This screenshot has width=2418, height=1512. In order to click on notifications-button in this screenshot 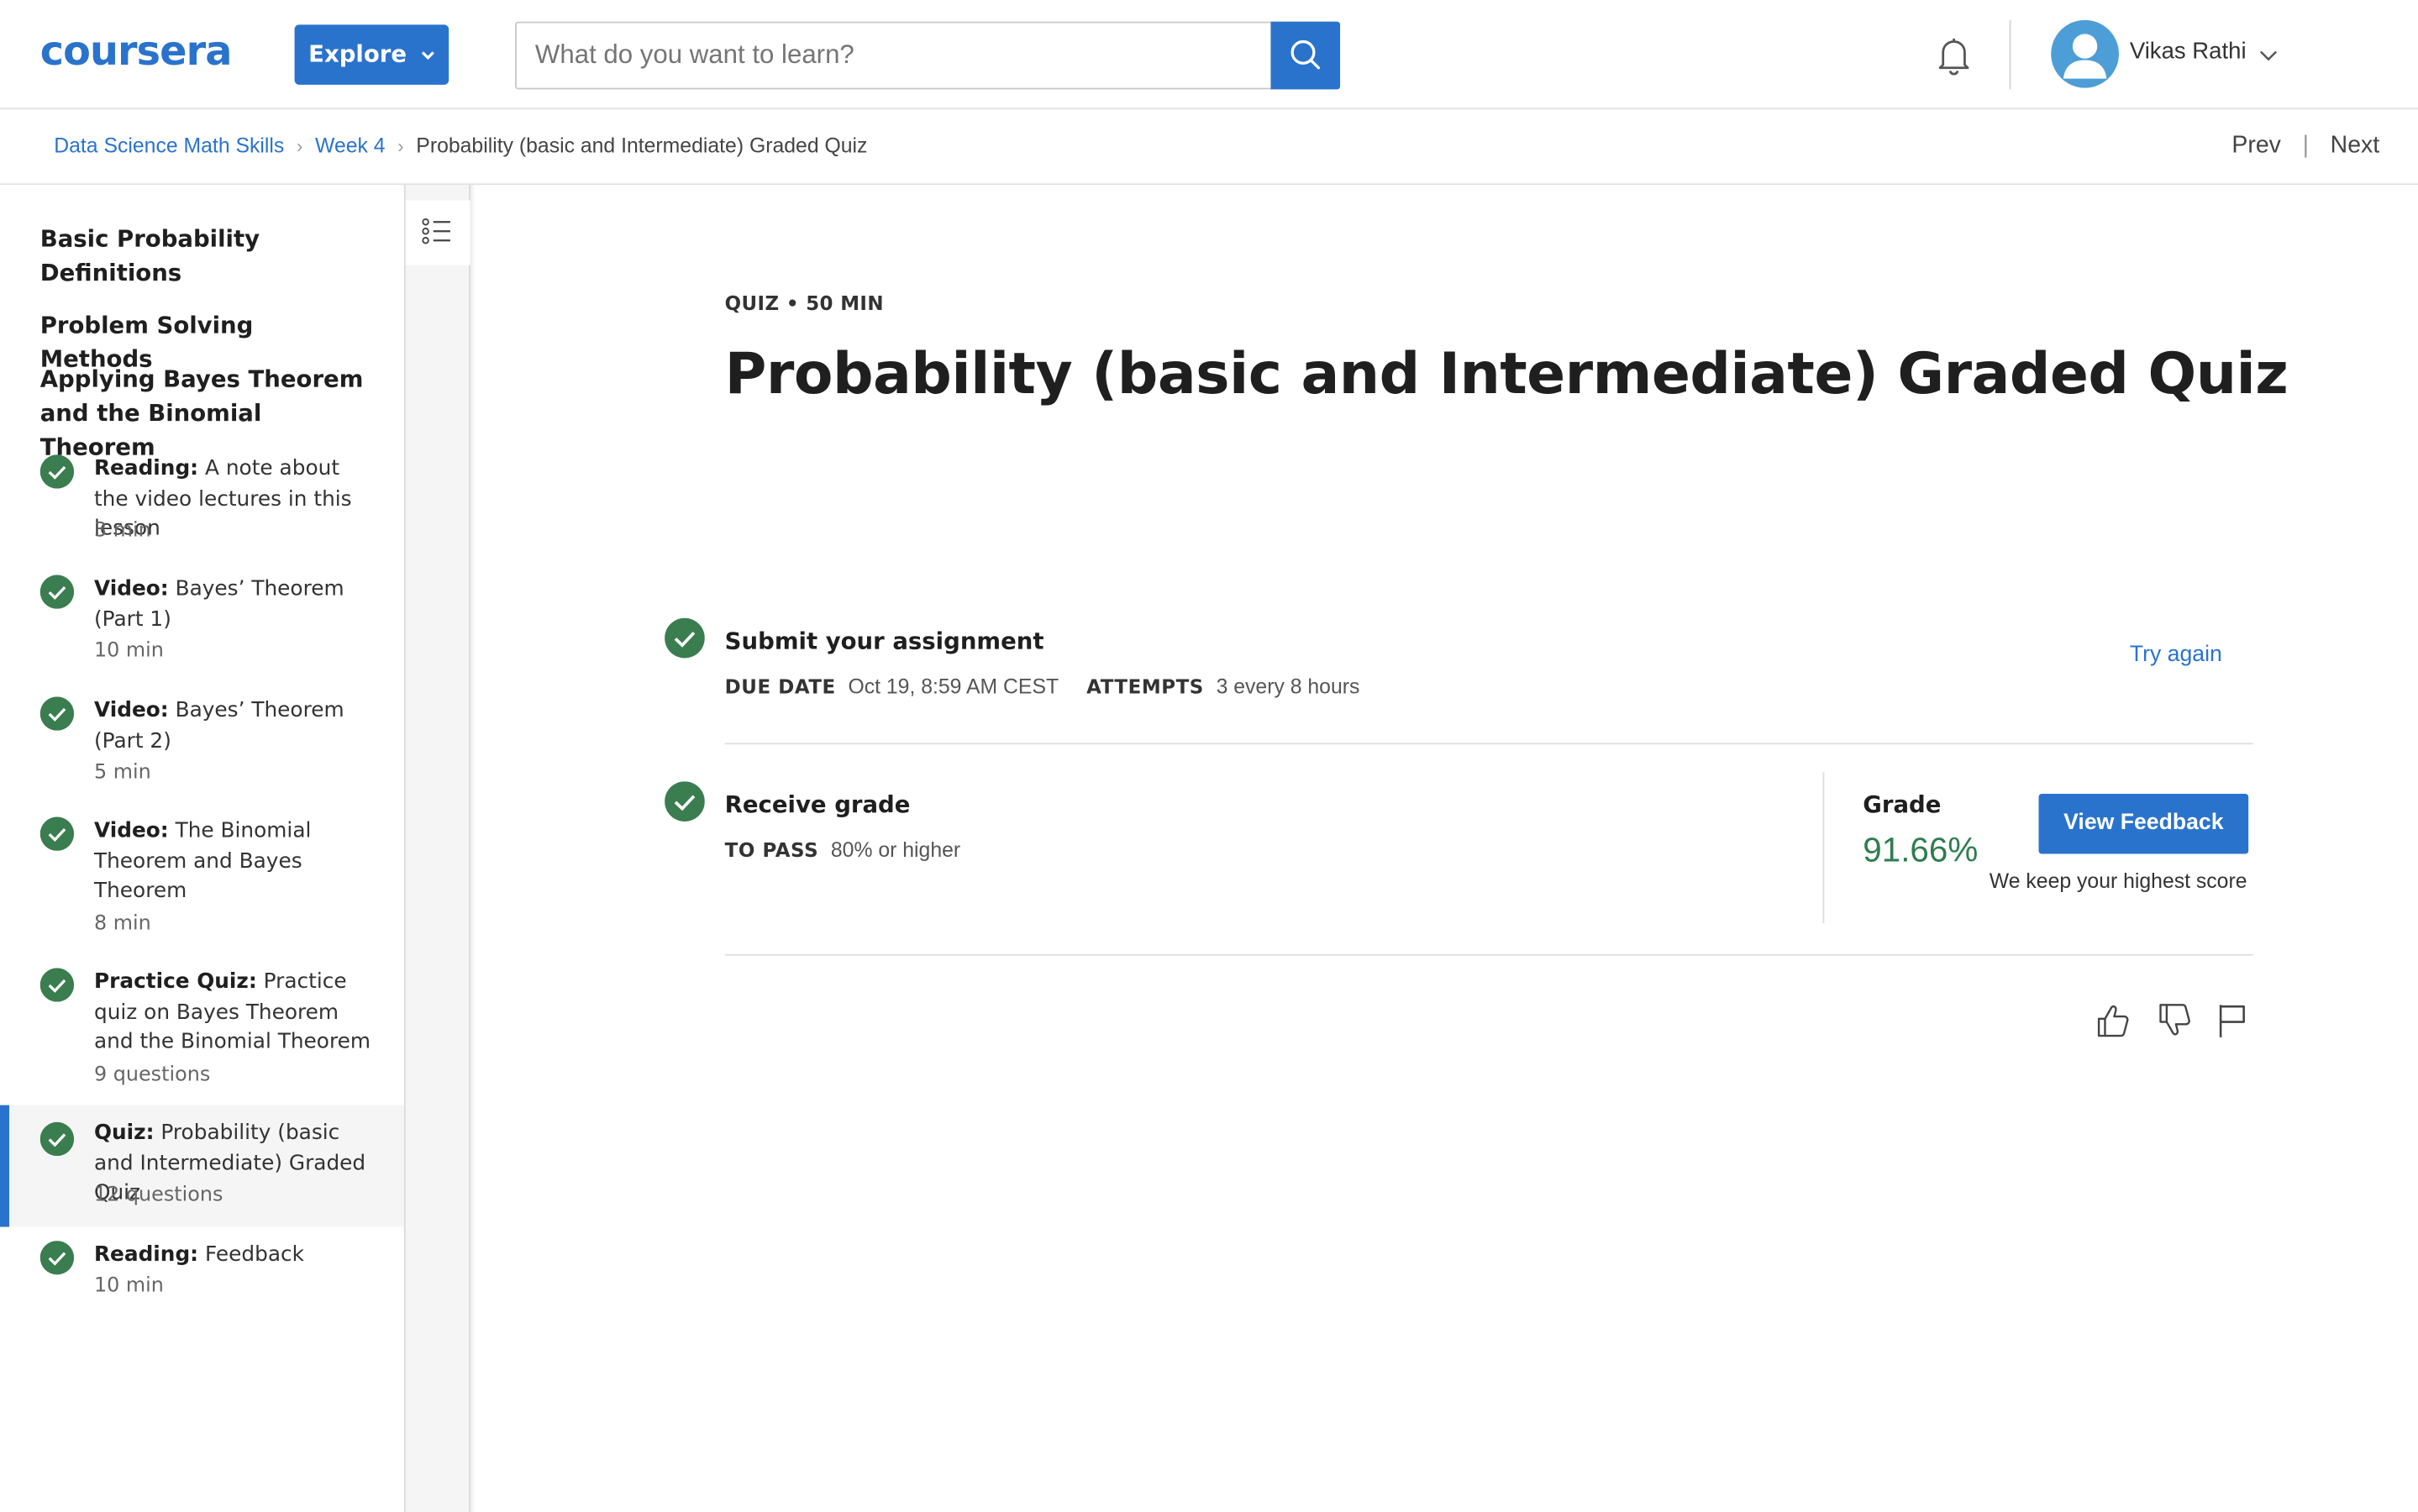, I will do `click(1954, 56)`.